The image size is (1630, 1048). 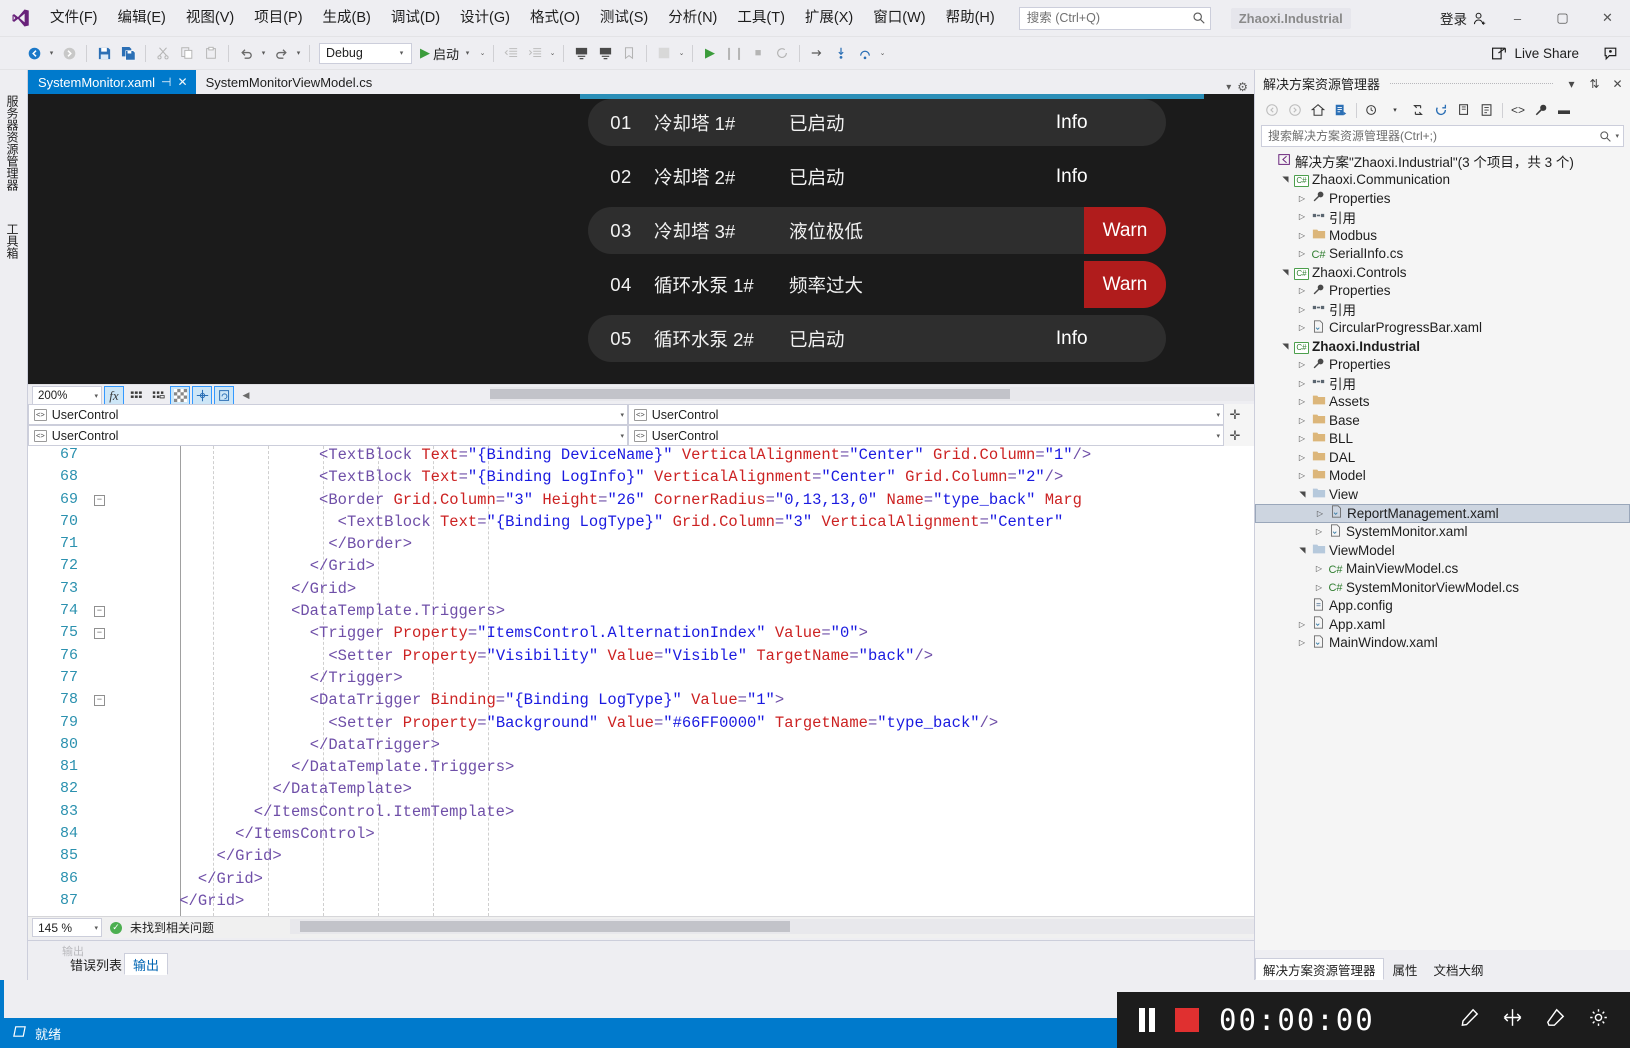 What do you see at coordinates (1442, 476) in the screenshot?
I see `tree-item: ▷ Model` at bounding box center [1442, 476].